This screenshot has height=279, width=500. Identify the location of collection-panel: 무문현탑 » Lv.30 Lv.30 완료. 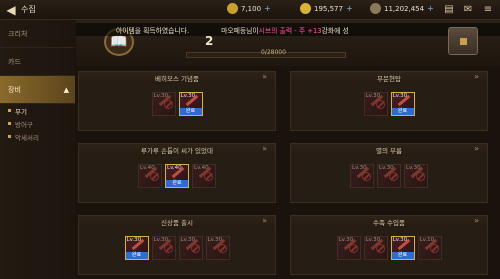
(389, 101).